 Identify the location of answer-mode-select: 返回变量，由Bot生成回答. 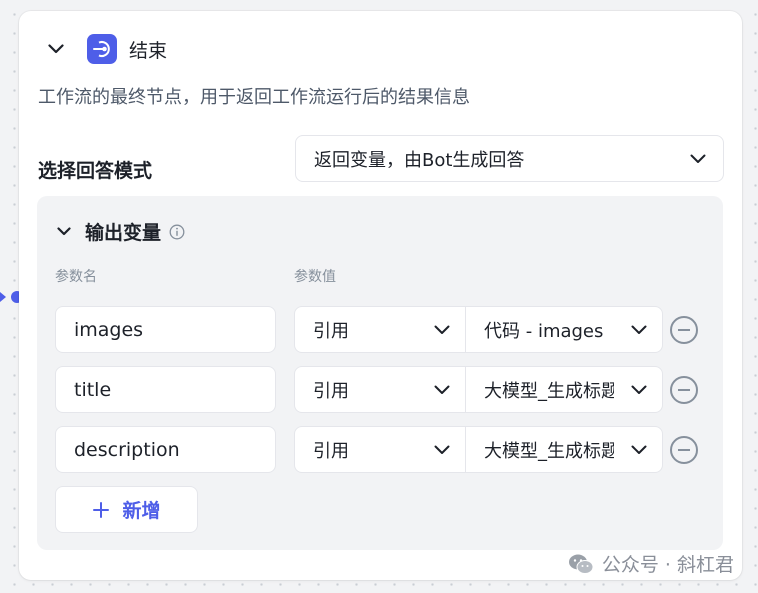
(509, 158).